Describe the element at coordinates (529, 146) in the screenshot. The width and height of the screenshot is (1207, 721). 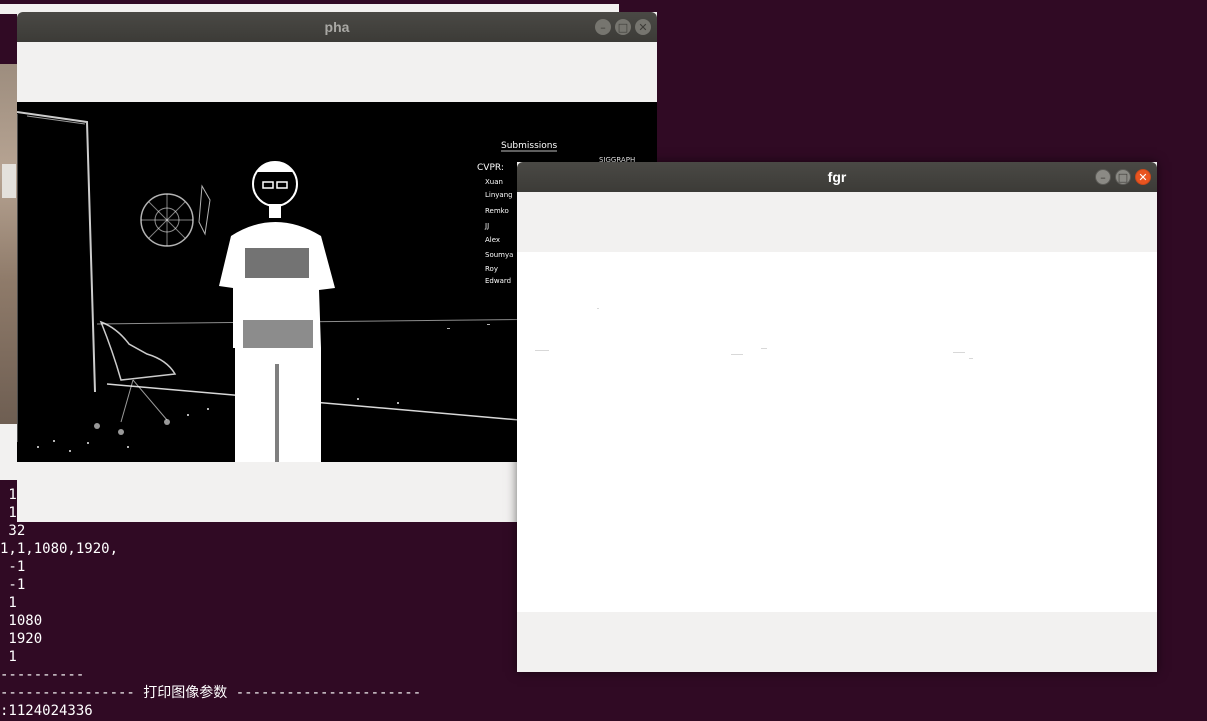
I see `whiteboard-title: Submissions` at that location.